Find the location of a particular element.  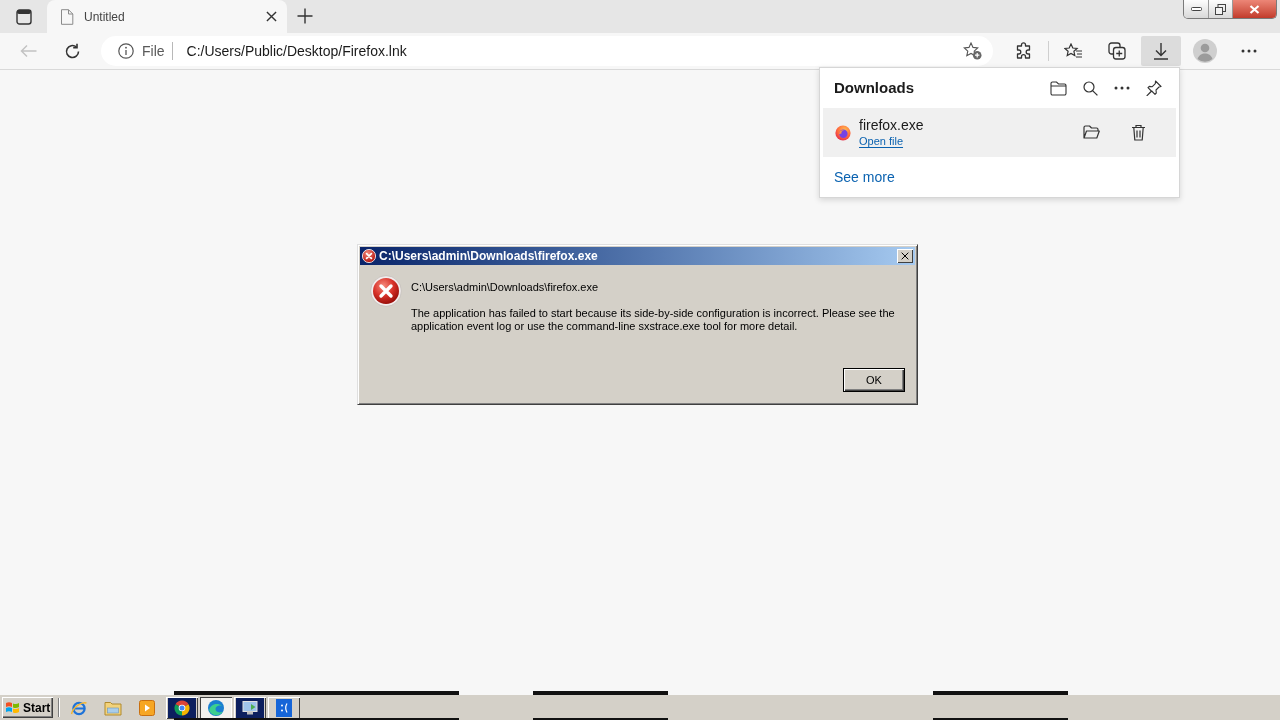

file-path-text: C:\Users\admin\Downloads\firefox.exe is located at coordinates (505, 287).